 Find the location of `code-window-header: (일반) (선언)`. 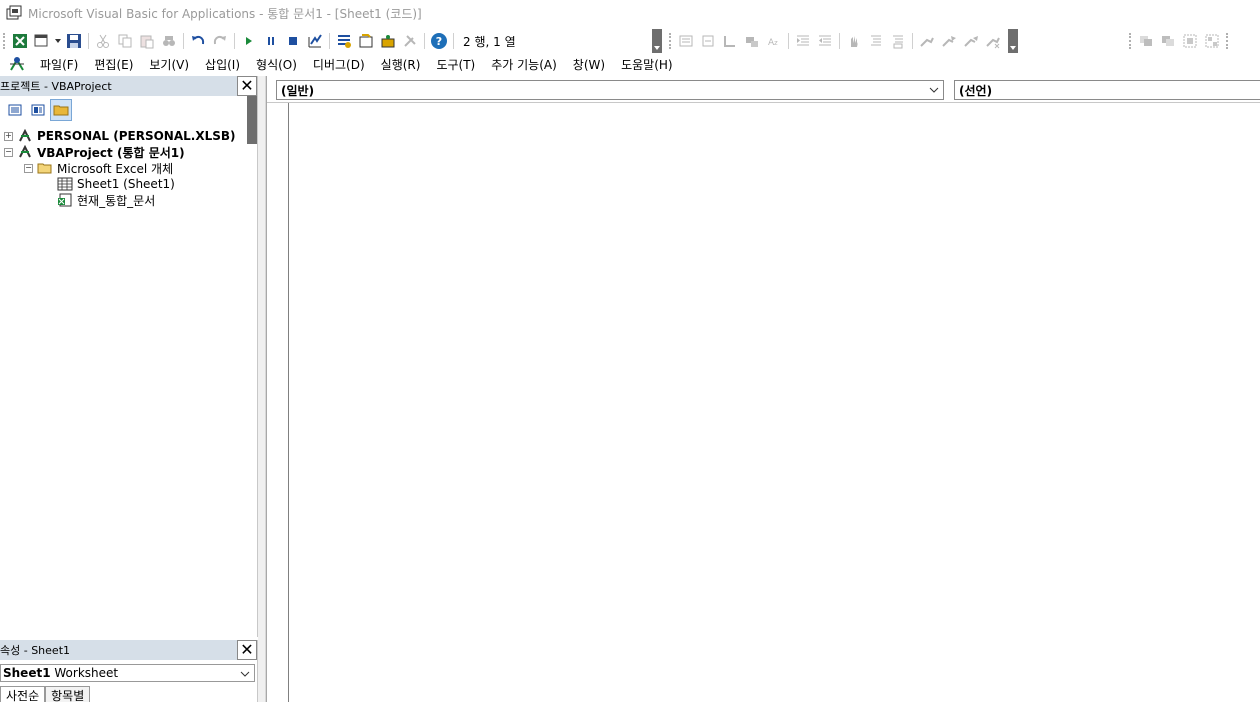

code-window-header: (일반) (선언) is located at coordinates (763, 89).